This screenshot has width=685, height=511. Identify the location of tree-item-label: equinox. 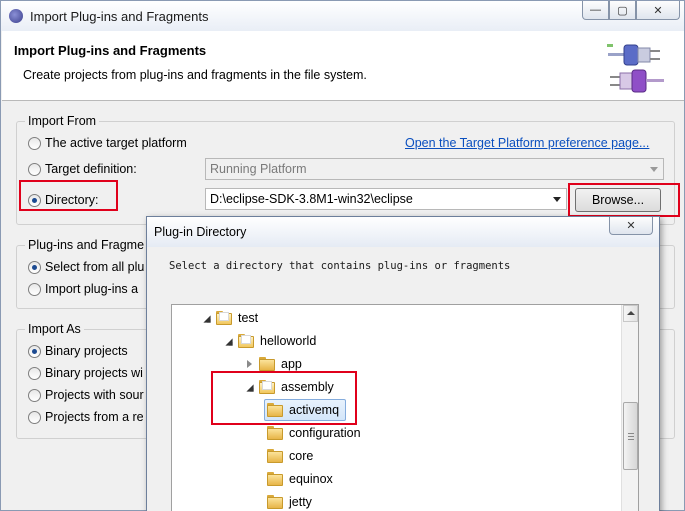
(311, 479).